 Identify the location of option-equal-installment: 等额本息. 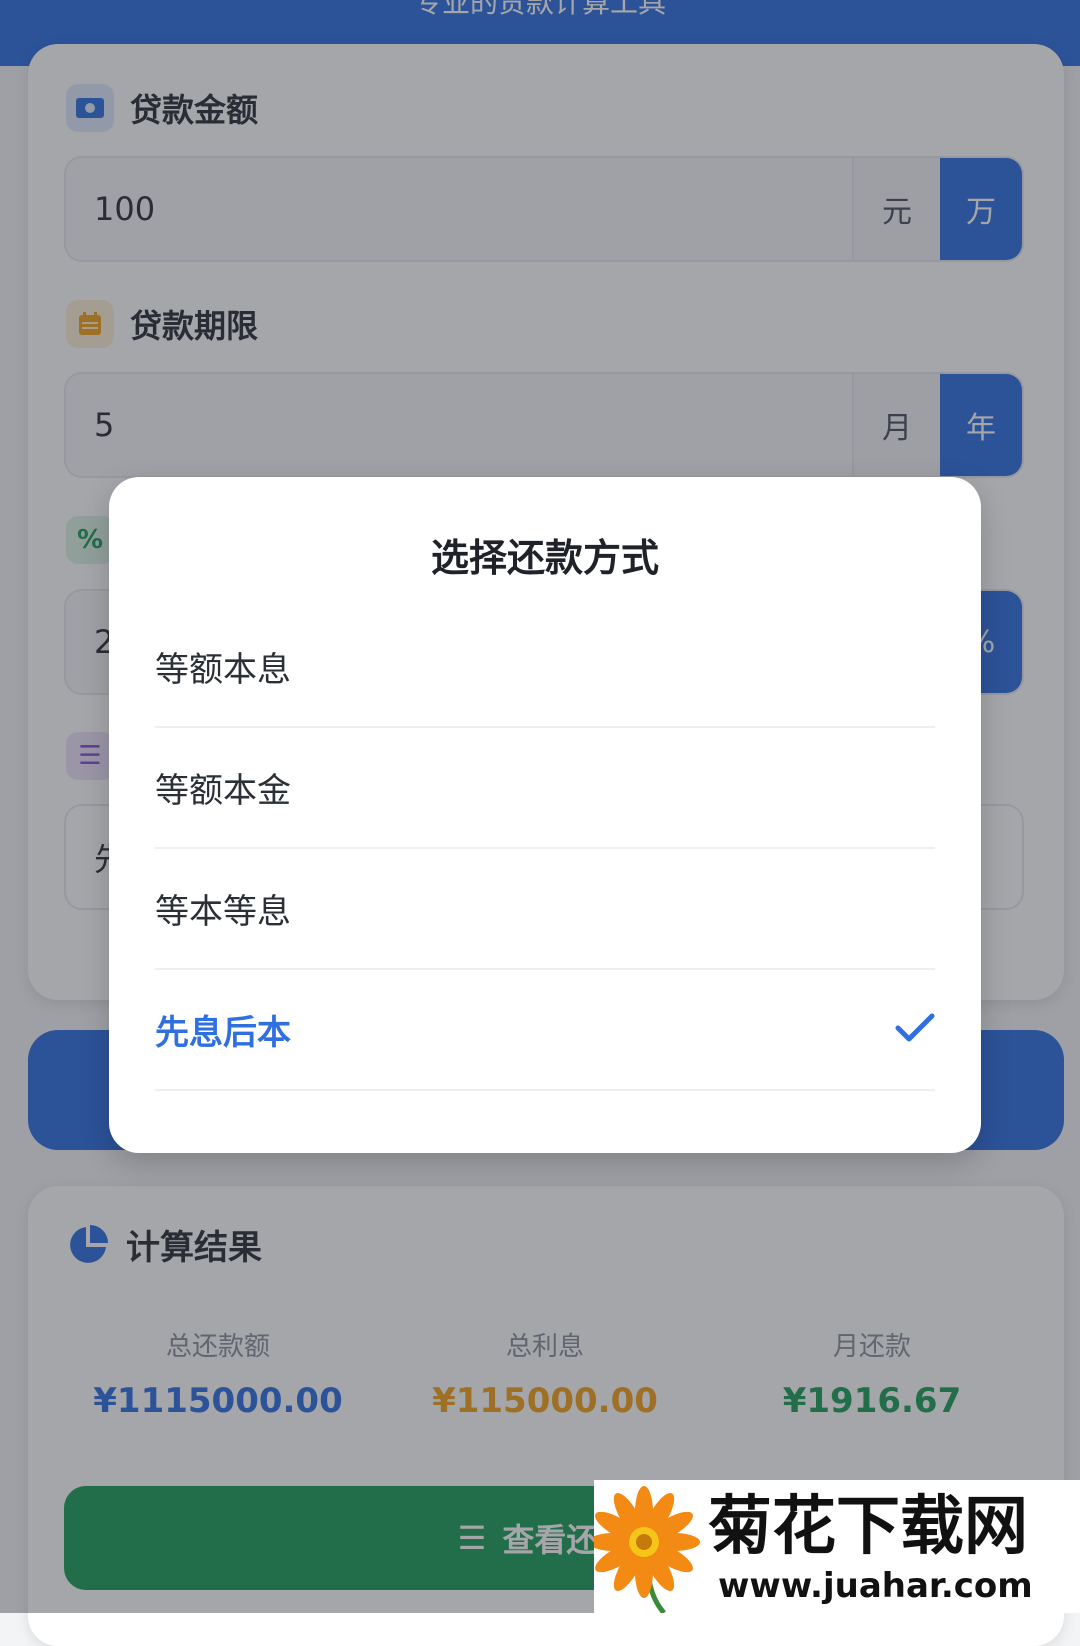
(545, 667).